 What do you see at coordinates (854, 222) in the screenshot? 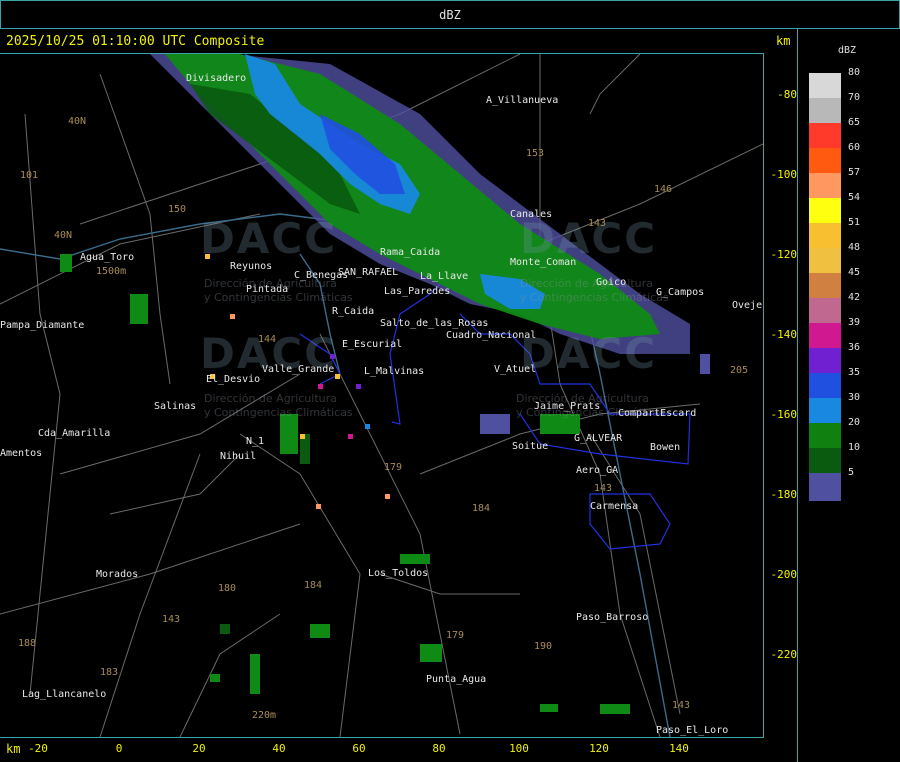
I see `legend-label: 51` at bounding box center [854, 222].